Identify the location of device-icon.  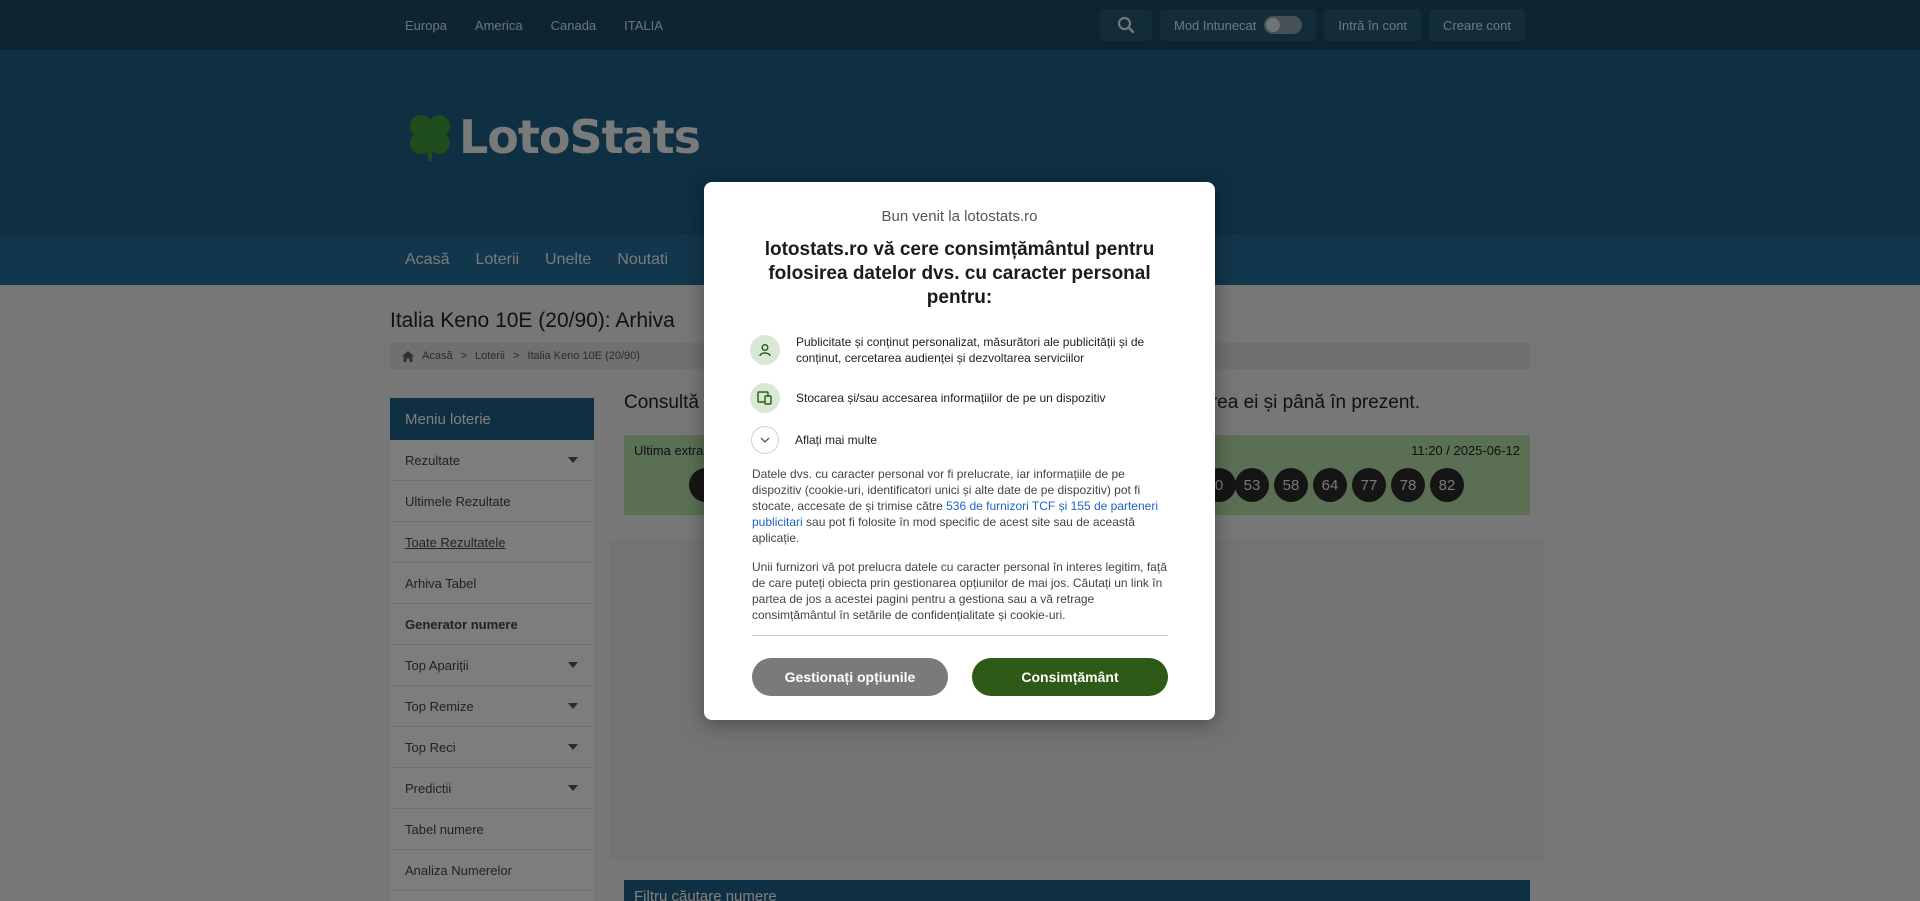
(765, 398).